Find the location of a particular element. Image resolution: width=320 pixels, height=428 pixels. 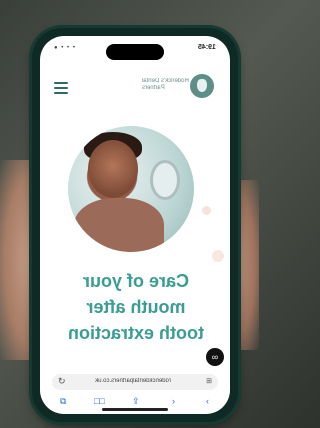

home-indicator is located at coordinates (135, 409).